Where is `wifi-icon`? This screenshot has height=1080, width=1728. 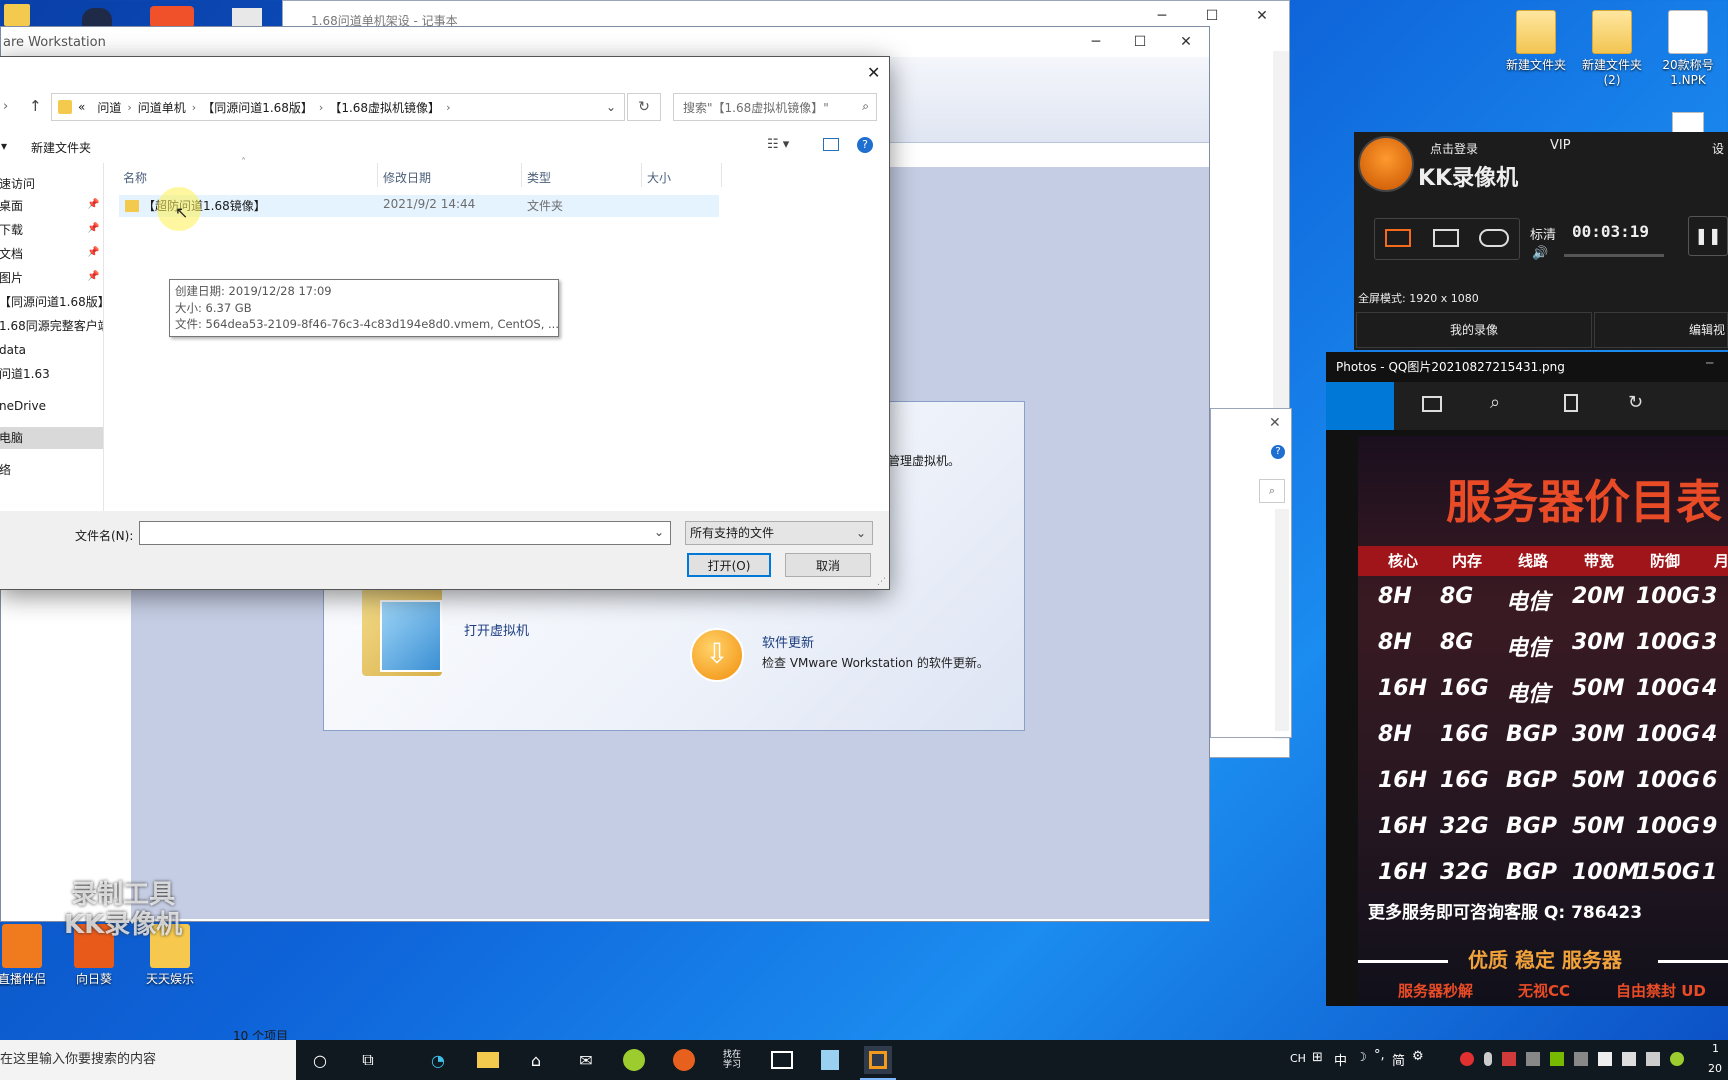 wifi-icon is located at coordinates (1581, 1059).